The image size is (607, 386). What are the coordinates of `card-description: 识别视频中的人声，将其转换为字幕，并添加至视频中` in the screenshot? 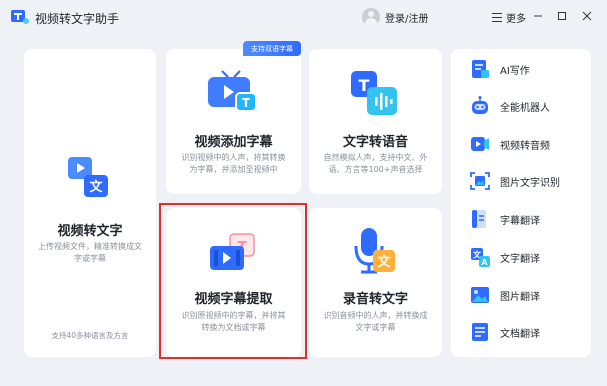 It's located at (233, 163).